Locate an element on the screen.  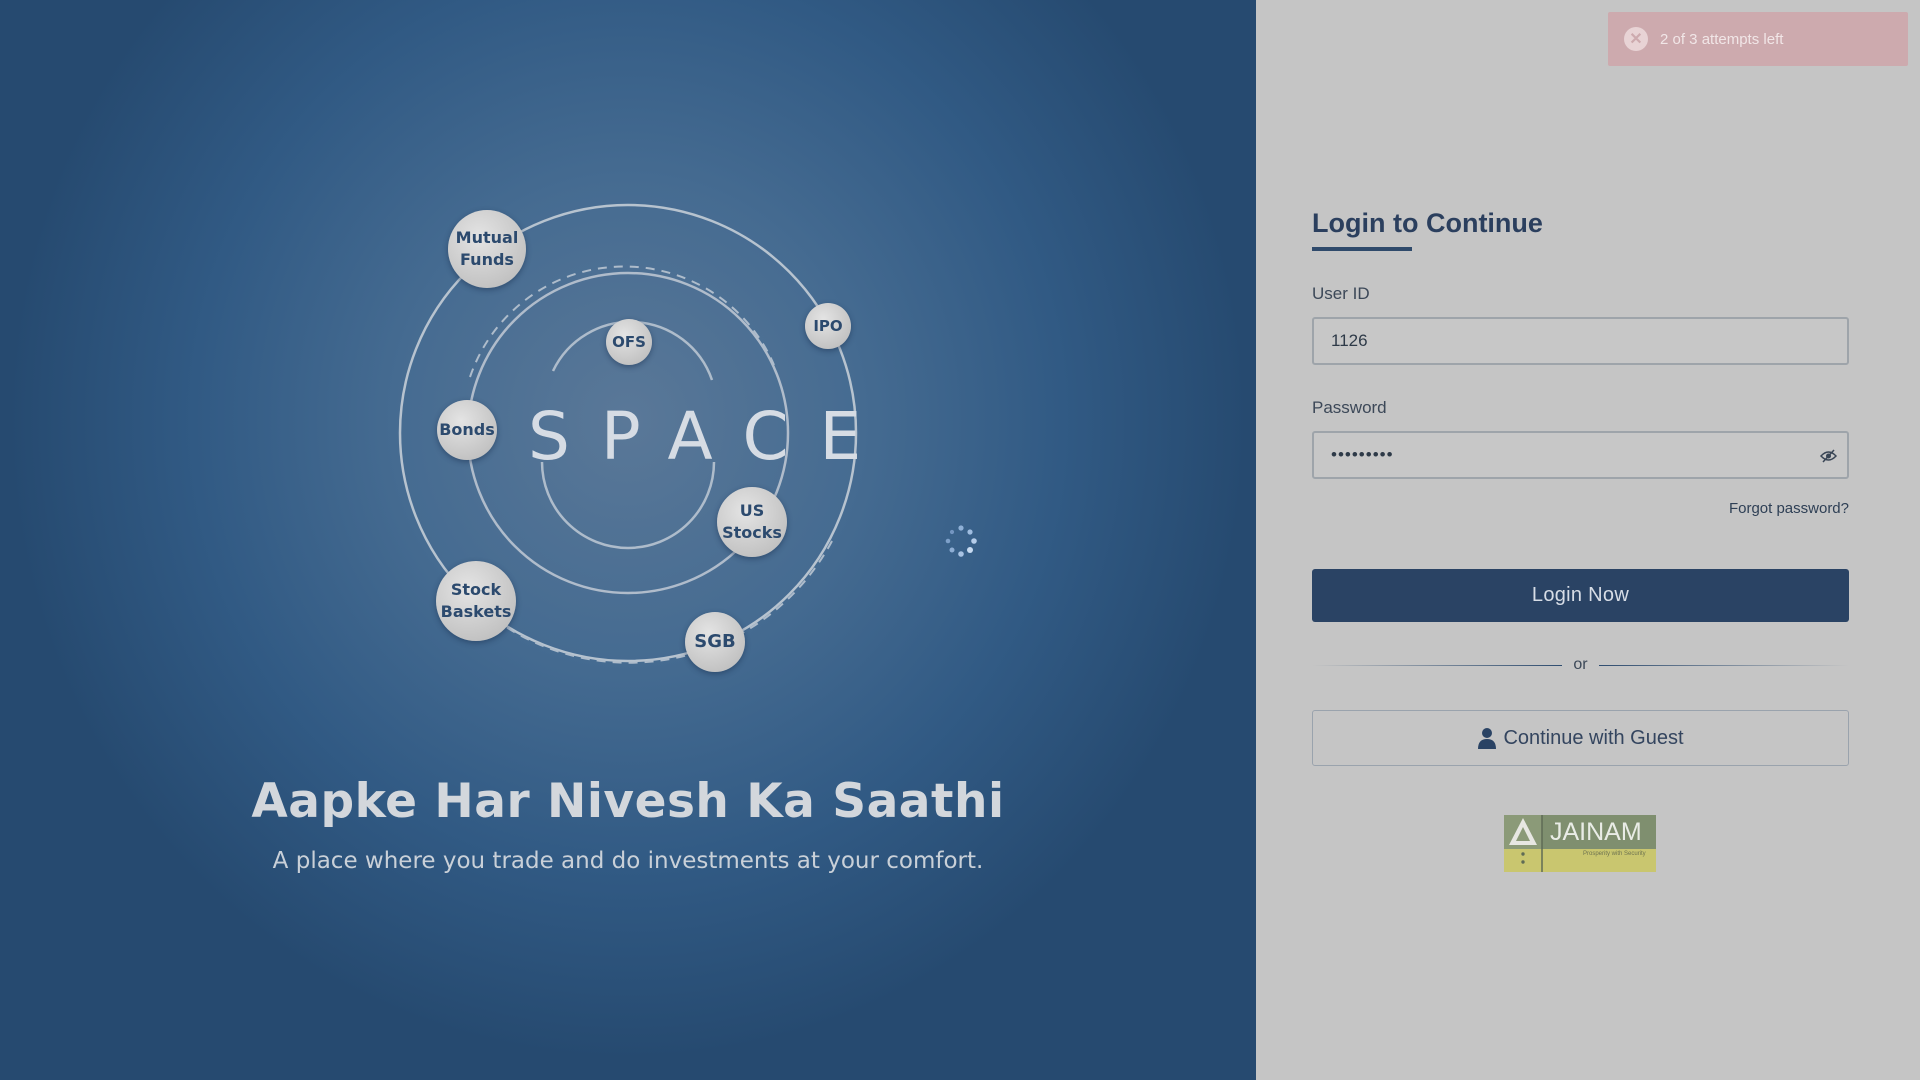
page-title: Login to Continue is located at coordinates (1427, 223).